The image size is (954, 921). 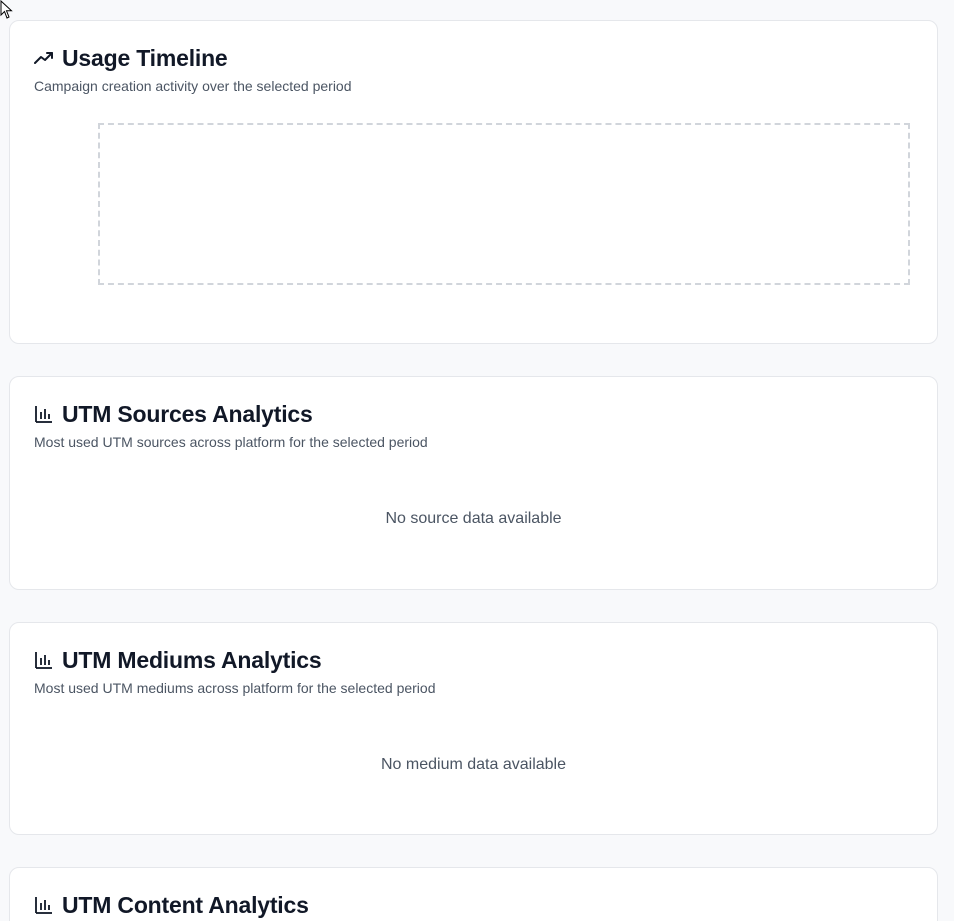 What do you see at coordinates (187, 414) in the screenshot?
I see `card-title: UTM Sources Analytics` at bounding box center [187, 414].